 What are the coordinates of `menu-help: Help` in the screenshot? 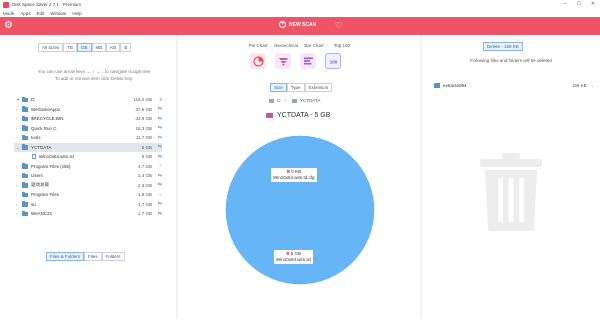 It's located at (76, 13).